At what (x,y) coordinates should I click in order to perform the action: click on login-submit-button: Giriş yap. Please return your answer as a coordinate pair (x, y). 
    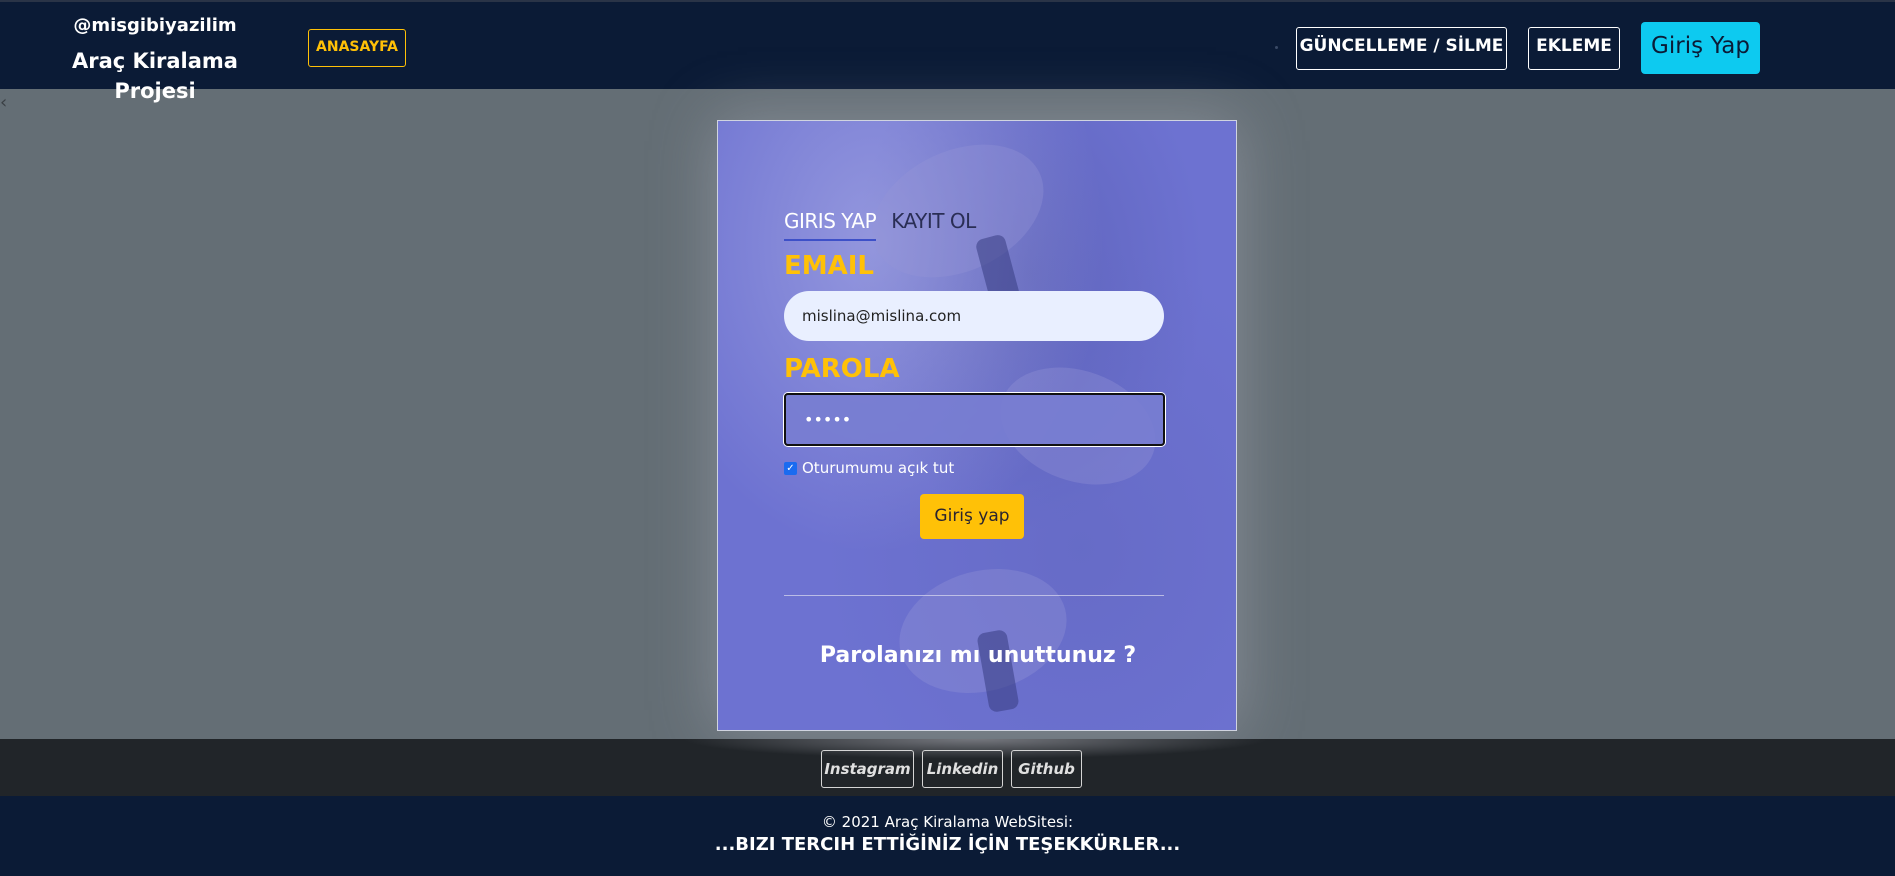
    Looking at the image, I should click on (972, 516).